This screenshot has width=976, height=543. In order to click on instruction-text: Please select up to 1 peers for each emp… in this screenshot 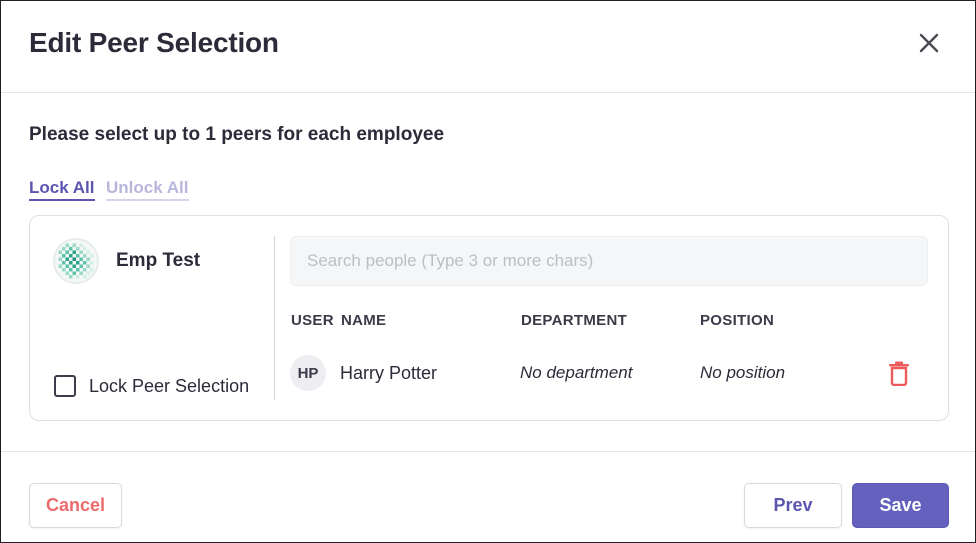, I will do `click(237, 134)`.